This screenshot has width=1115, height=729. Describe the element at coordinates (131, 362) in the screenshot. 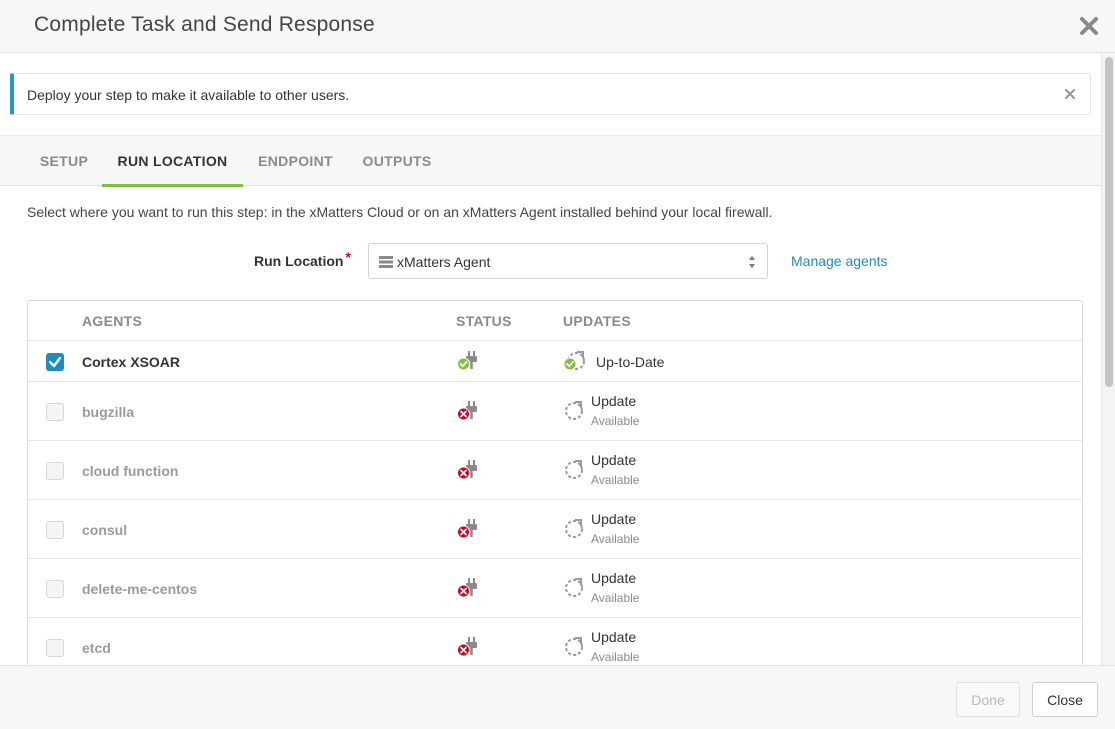

I see `agent-name: Cortex XSOAR` at that location.